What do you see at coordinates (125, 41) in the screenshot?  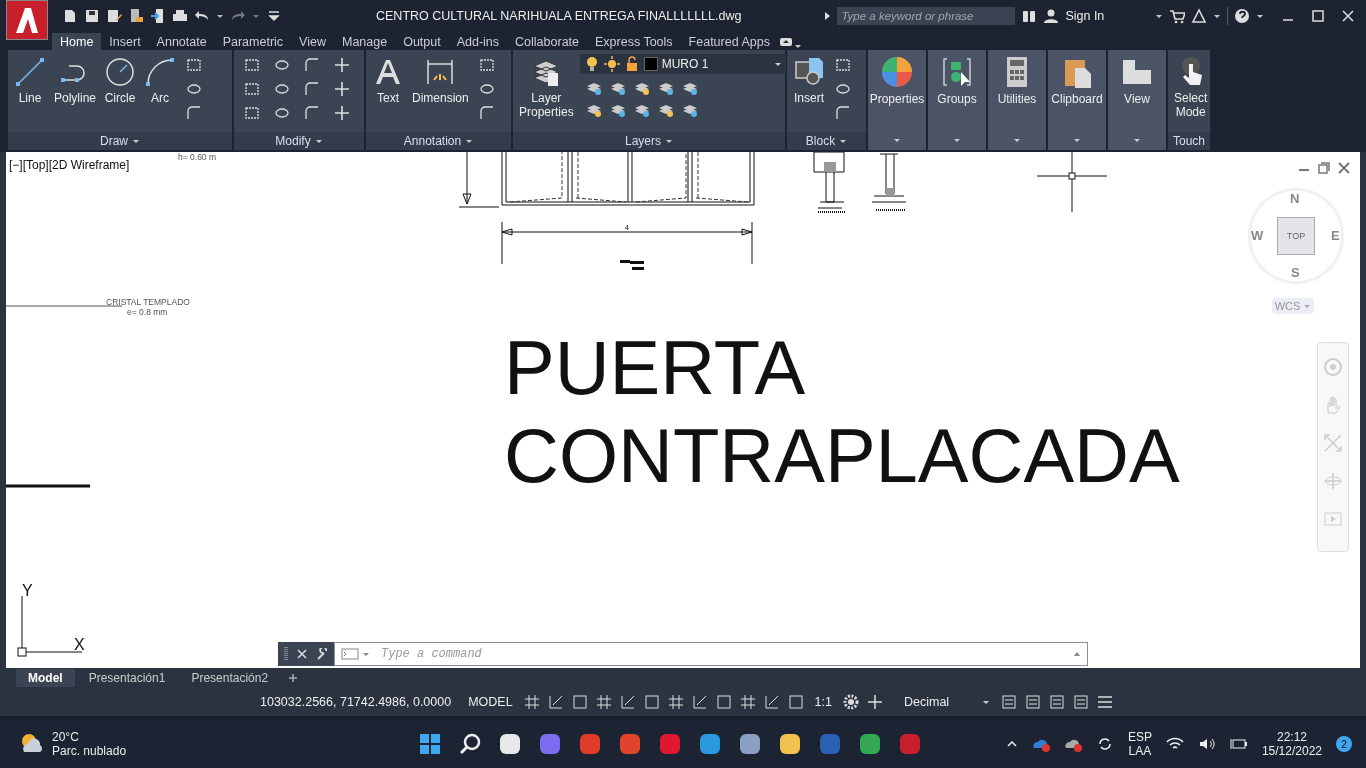 I see `ribbon-tab: Insert` at bounding box center [125, 41].